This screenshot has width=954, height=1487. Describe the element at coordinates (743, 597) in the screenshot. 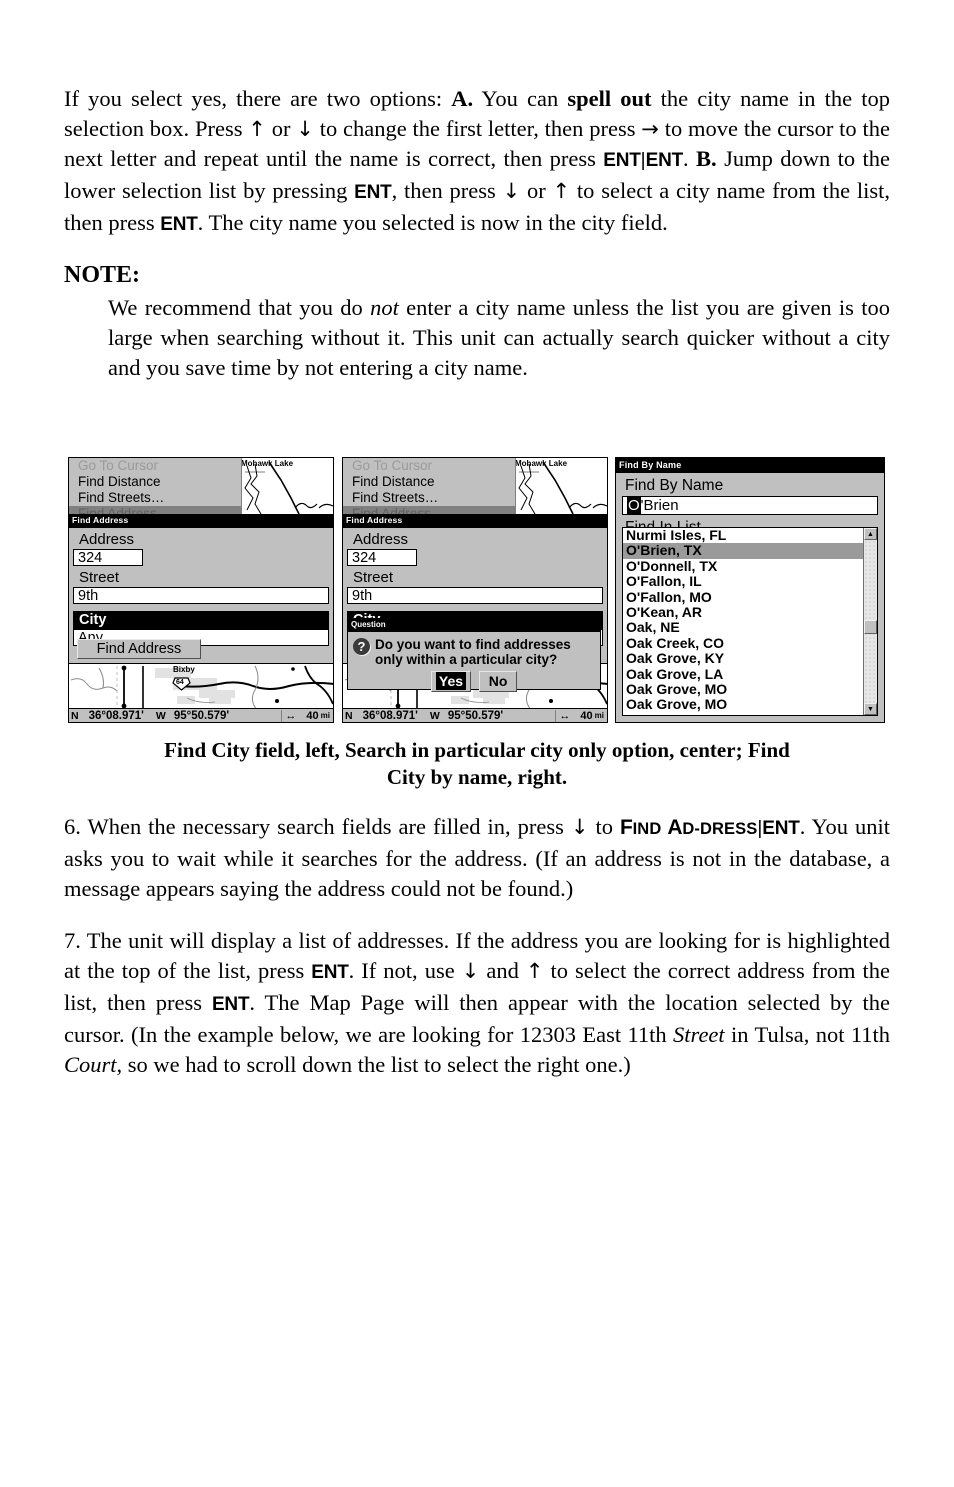

I see `list-item: O'Fallon, MO` at that location.